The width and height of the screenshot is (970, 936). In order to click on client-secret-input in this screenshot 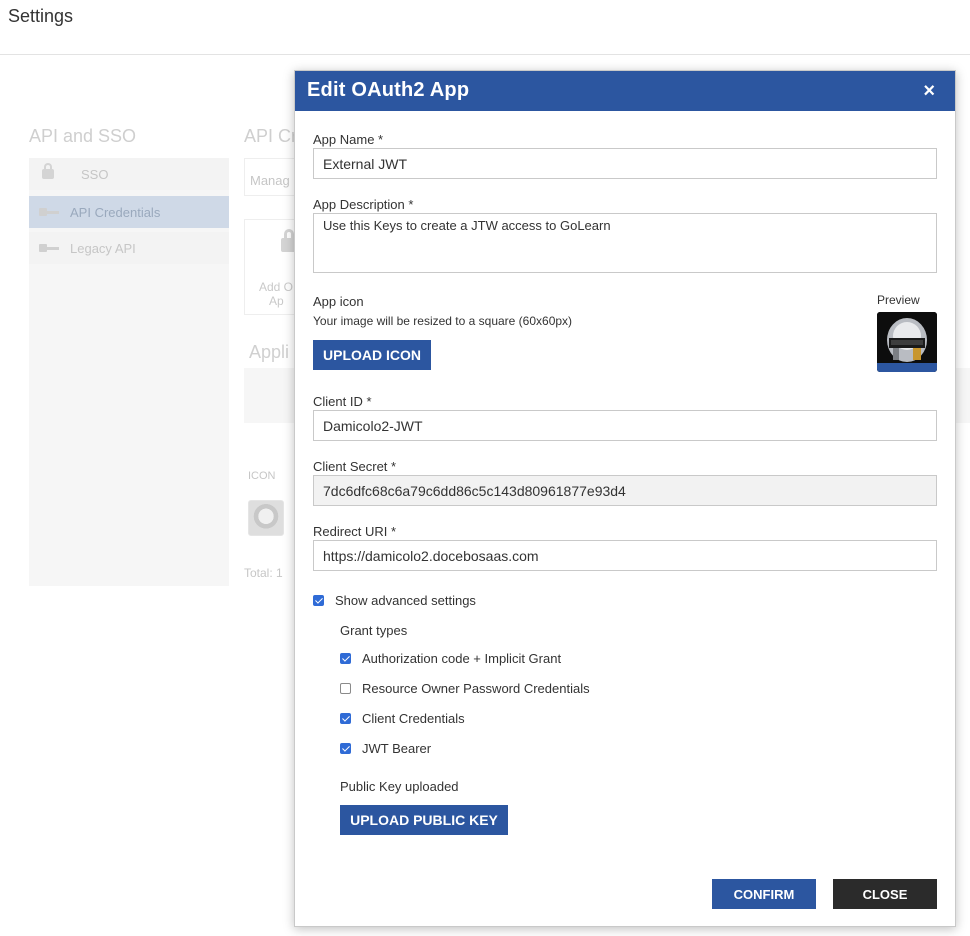, I will do `click(625, 490)`.